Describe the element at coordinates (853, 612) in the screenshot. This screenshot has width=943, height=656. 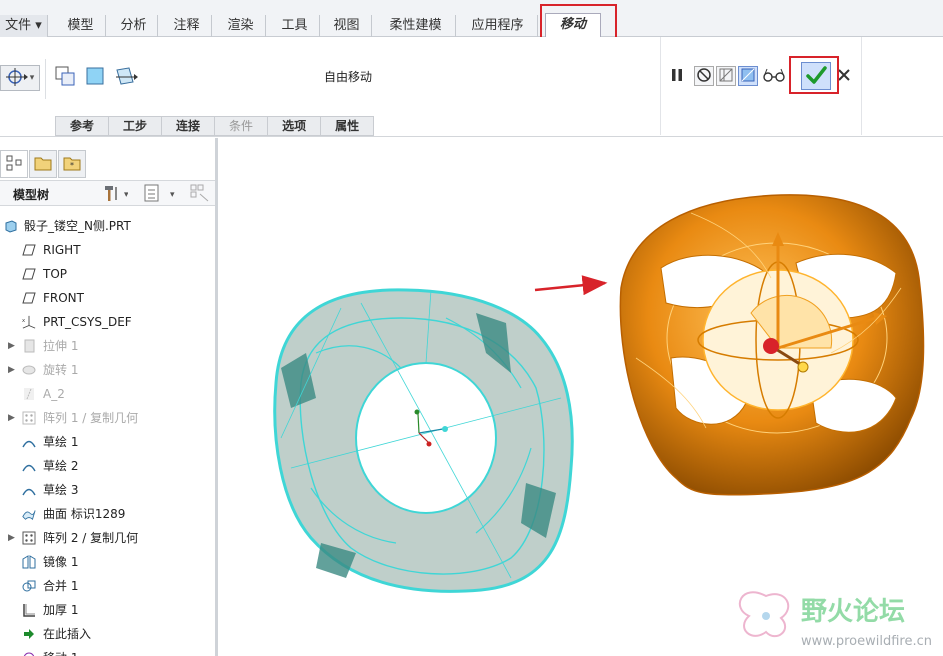
I see `watermark-title: 野火论坛` at that location.